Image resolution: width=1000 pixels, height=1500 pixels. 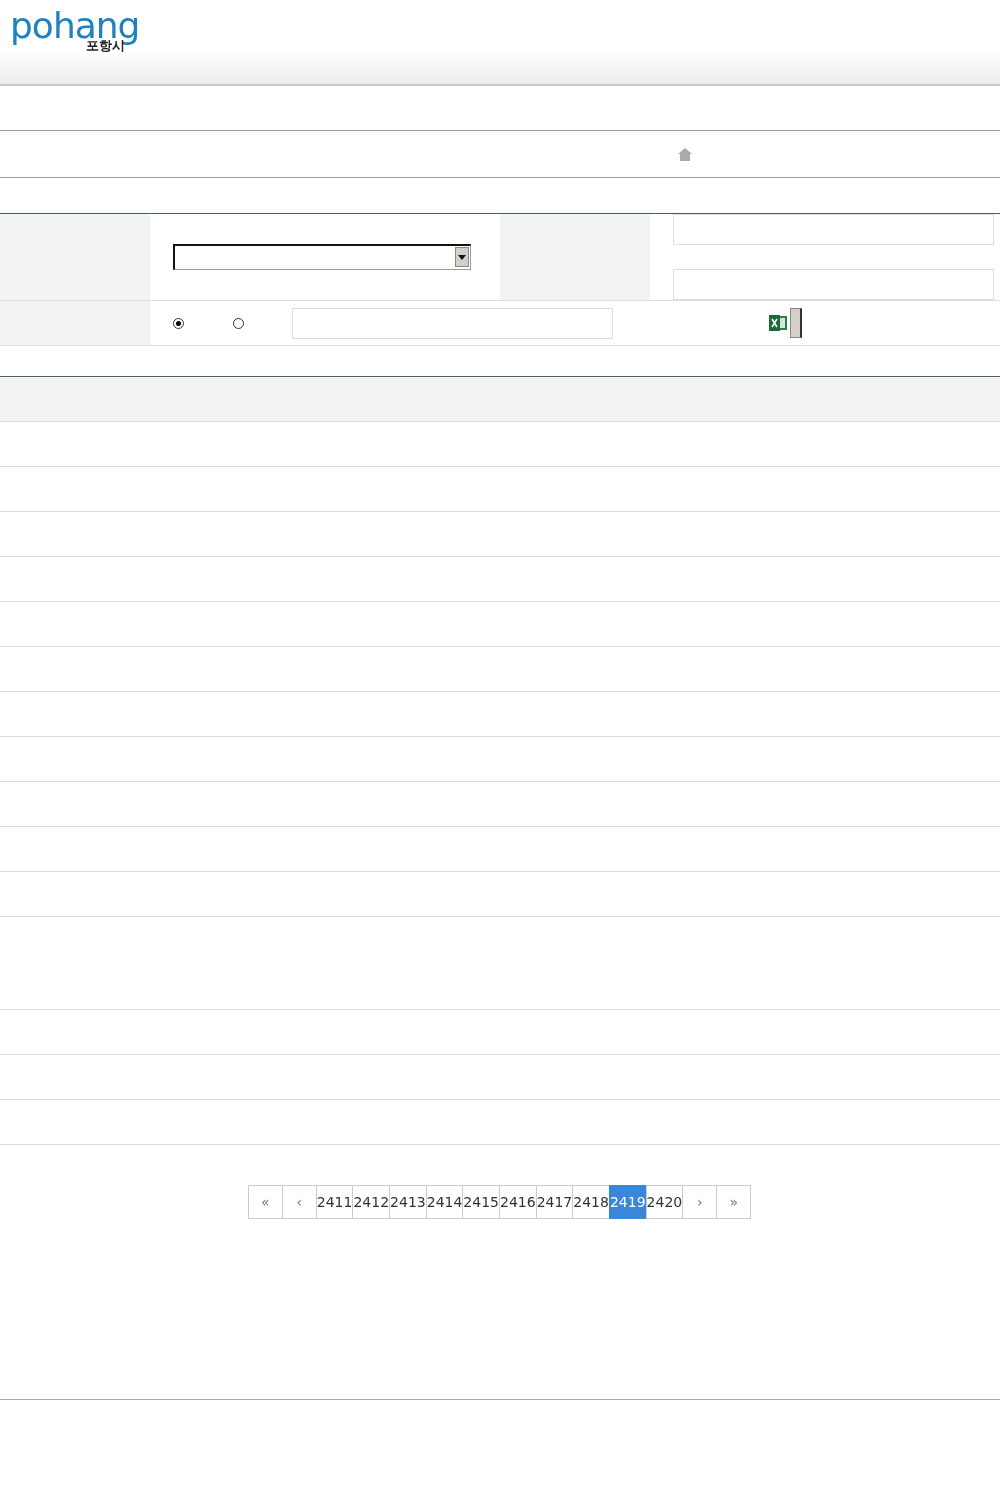 What do you see at coordinates (322, 257) in the screenshot?
I see `dropdown-field` at bounding box center [322, 257].